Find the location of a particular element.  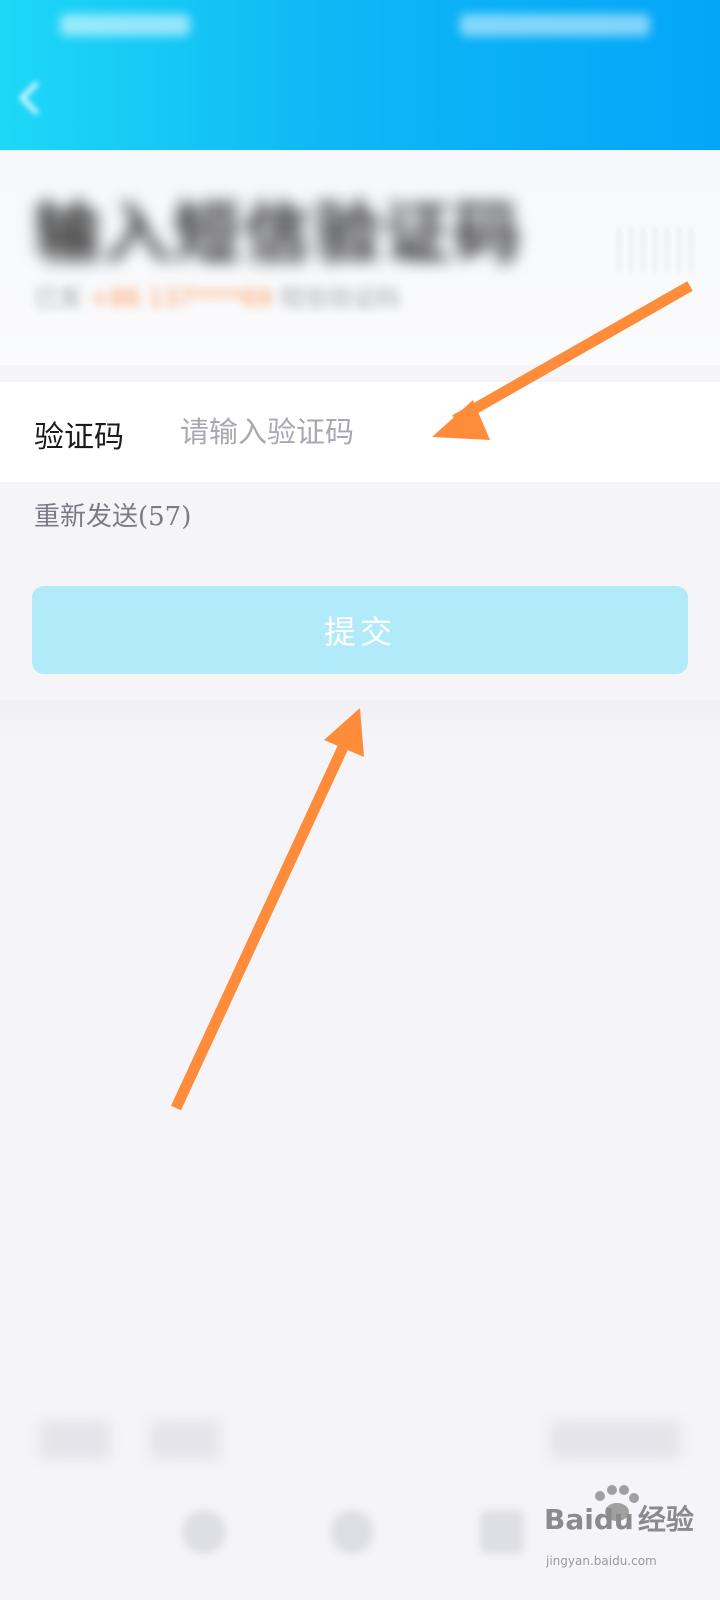

baidu-jingyan-watermark: Baidu 经验 jingyan.baidu.com is located at coordinates (629, 1534).